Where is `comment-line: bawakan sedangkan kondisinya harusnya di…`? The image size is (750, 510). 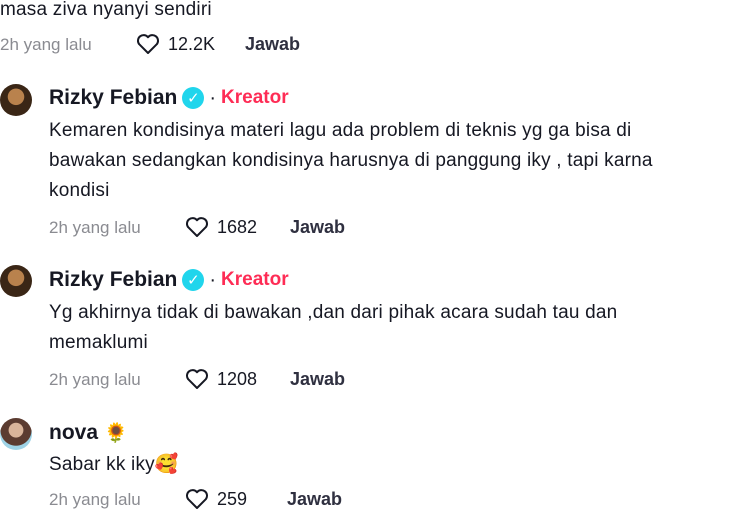
comment-line: bawakan sedangkan kondisinya harusnya di… is located at coordinates (351, 160).